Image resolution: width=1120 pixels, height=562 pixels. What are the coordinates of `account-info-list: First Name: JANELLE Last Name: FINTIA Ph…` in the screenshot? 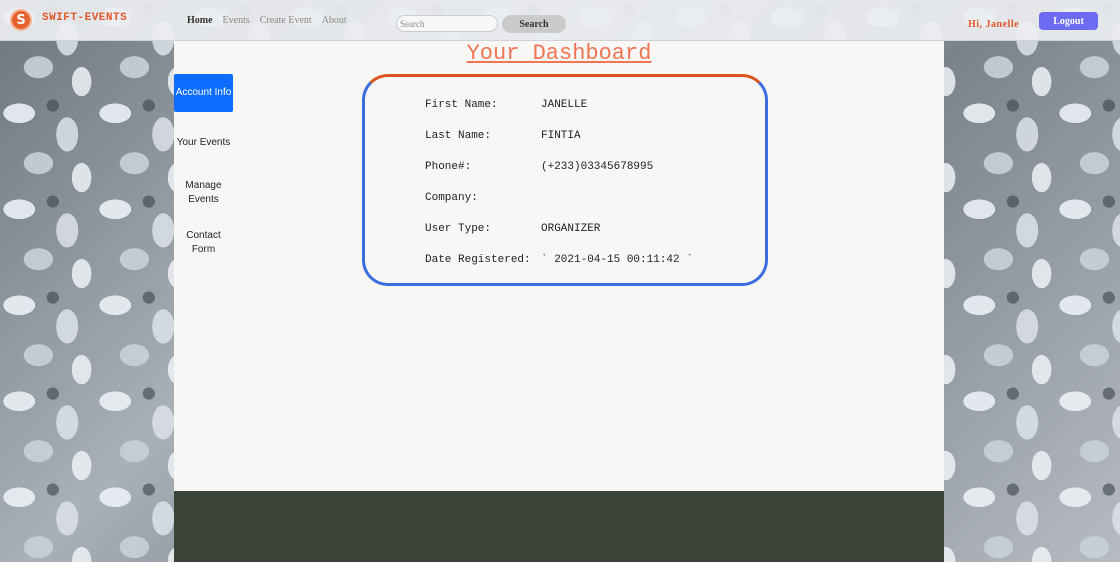 It's located at (559, 192).